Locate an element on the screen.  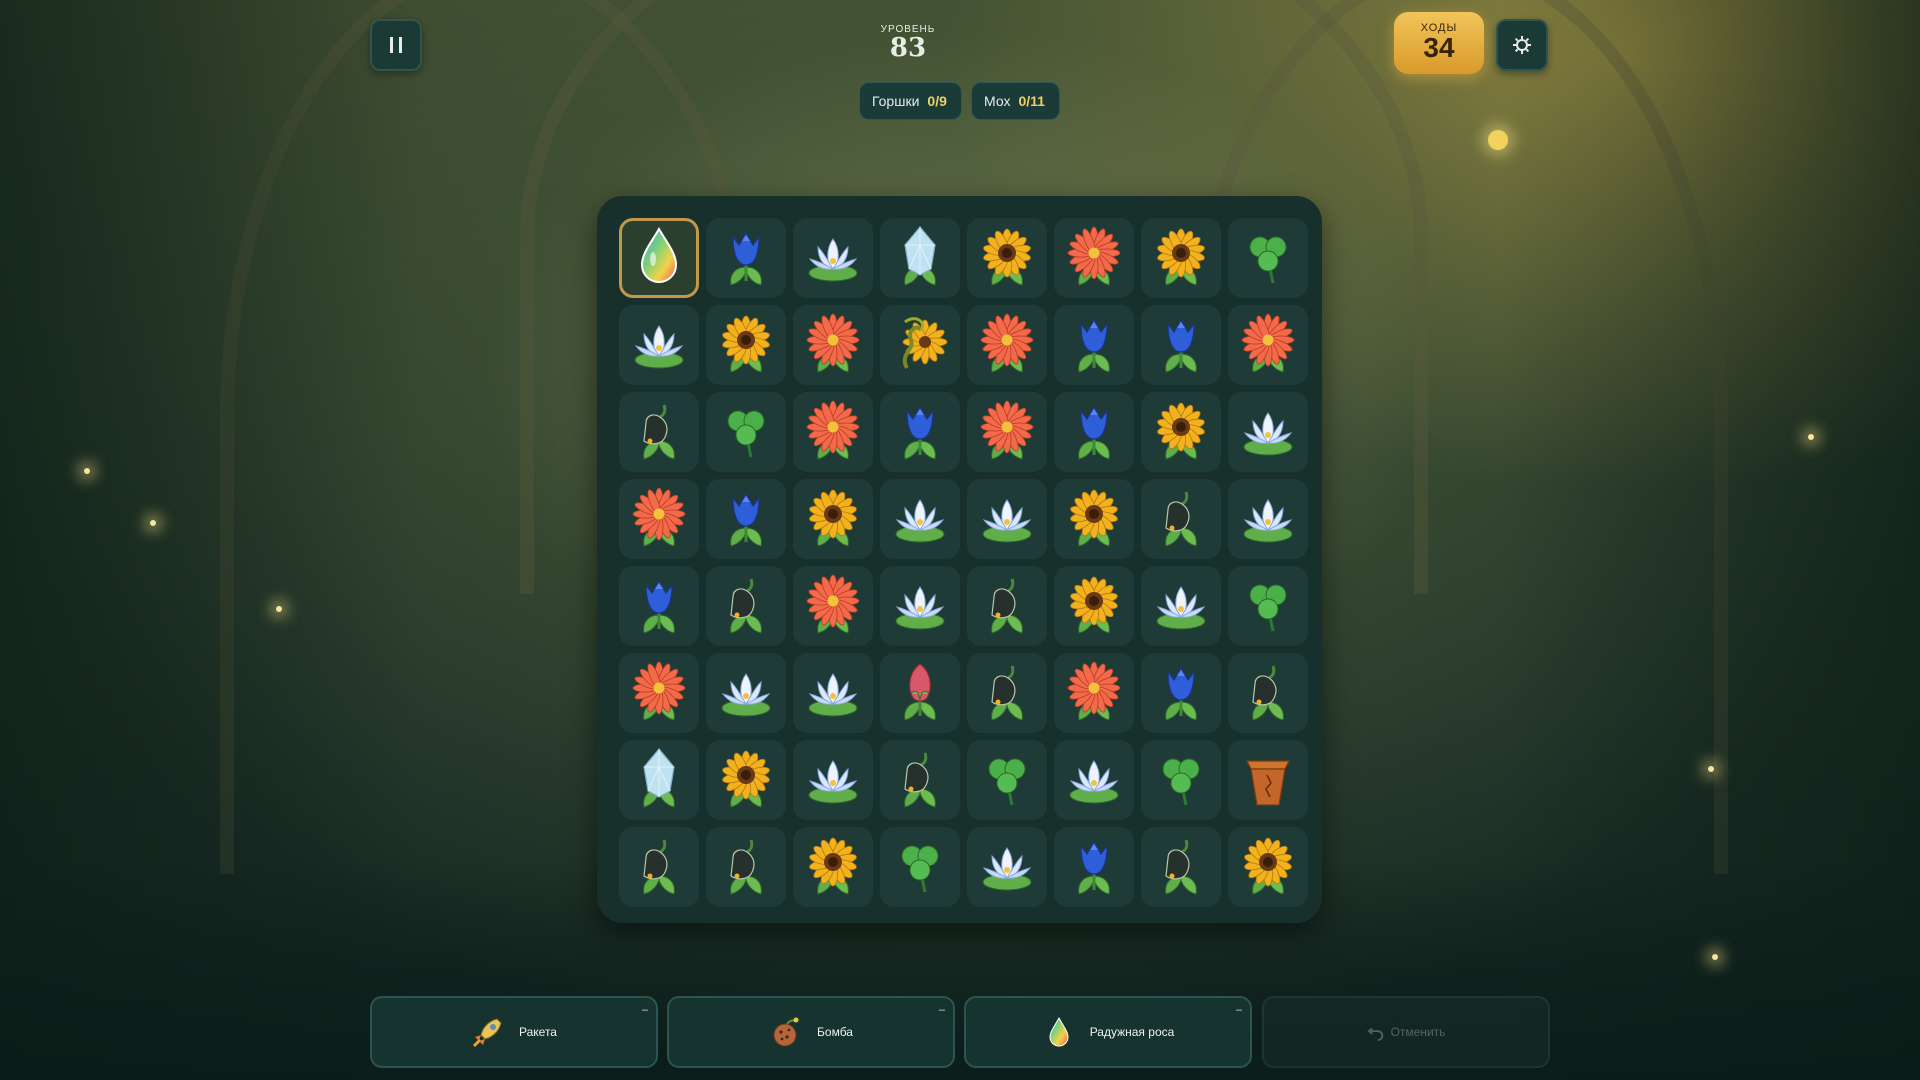
level-number: 83 is located at coordinates (908, 48).